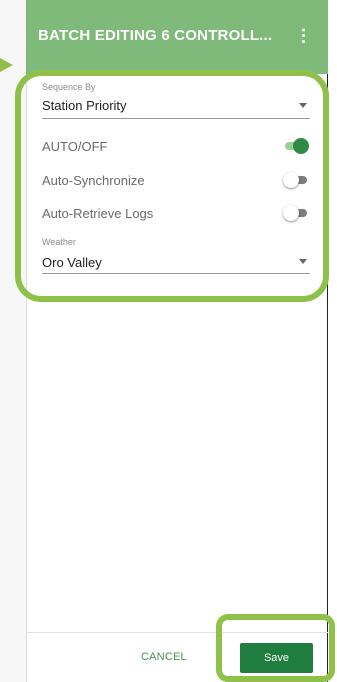  What do you see at coordinates (164, 657) in the screenshot?
I see `cancel-button: CANCEL` at bounding box center [164, 657].